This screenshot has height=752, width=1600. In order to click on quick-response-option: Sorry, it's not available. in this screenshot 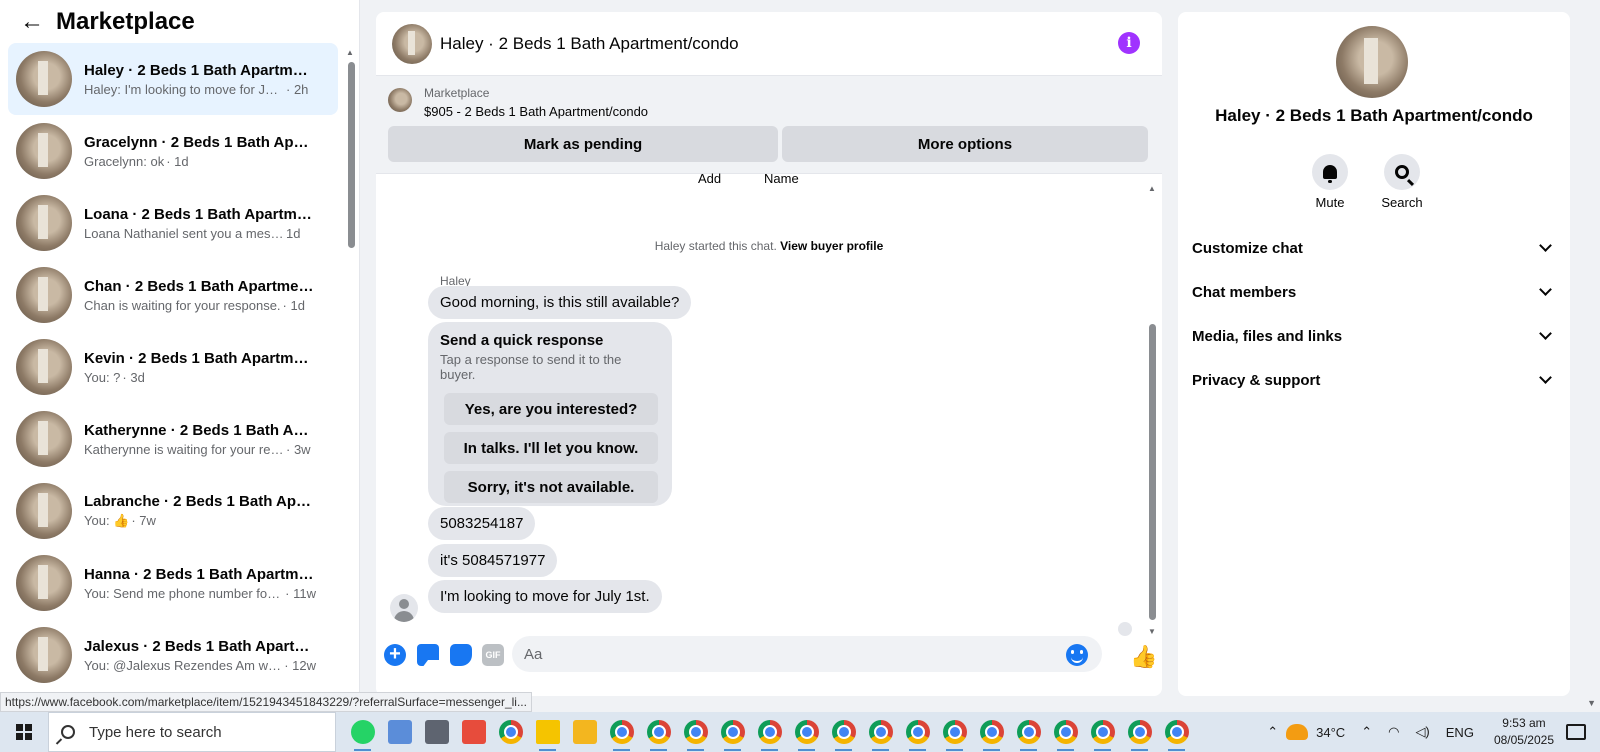, I will do `click(551, 487)`.